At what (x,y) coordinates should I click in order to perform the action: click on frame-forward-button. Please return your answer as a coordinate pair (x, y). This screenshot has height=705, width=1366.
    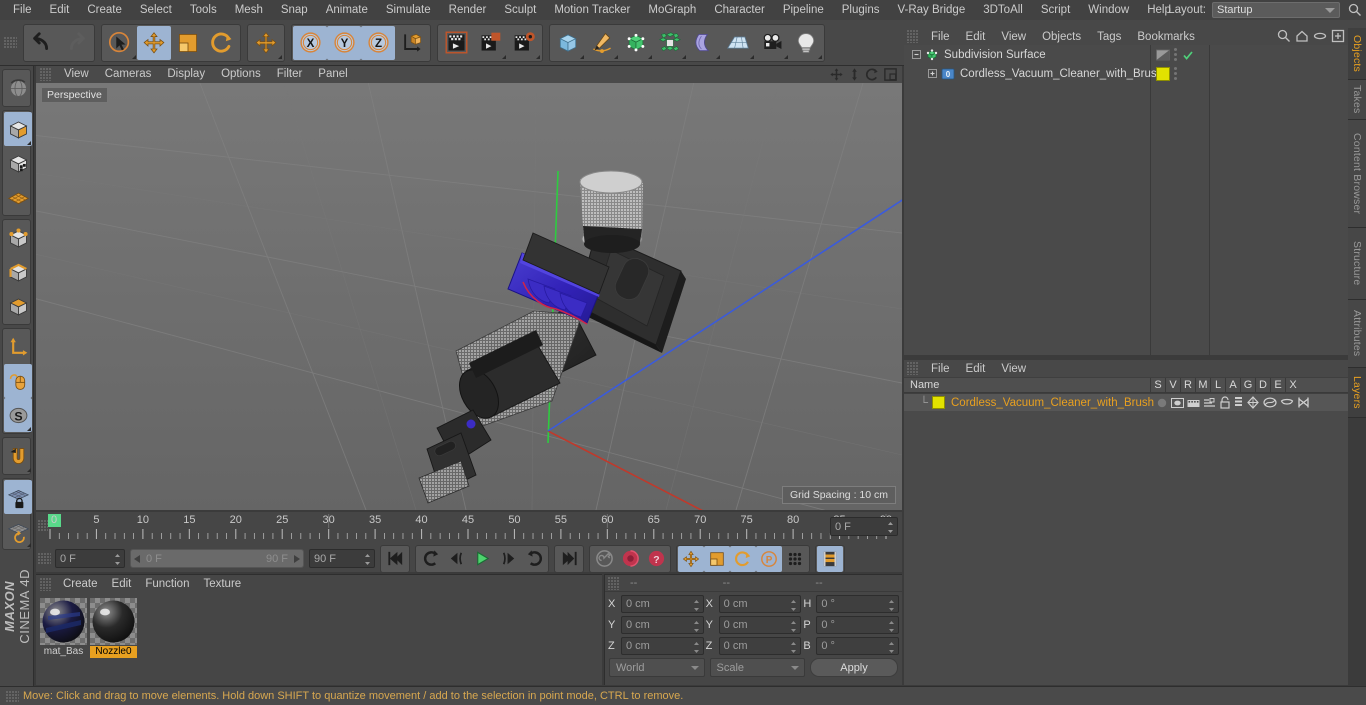
    Looking at the image, I should click on (508, 559).